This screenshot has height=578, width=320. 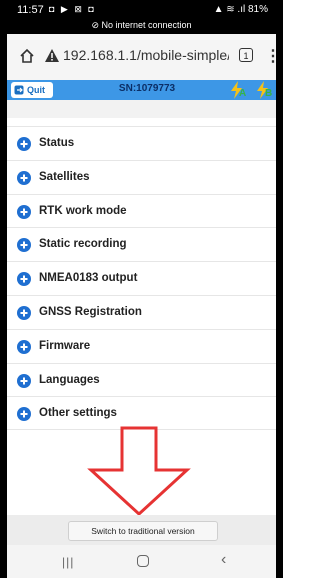 I want to click on url-field: 192.168.1.1/mobile-simple/i, so click(x=146, y=55).